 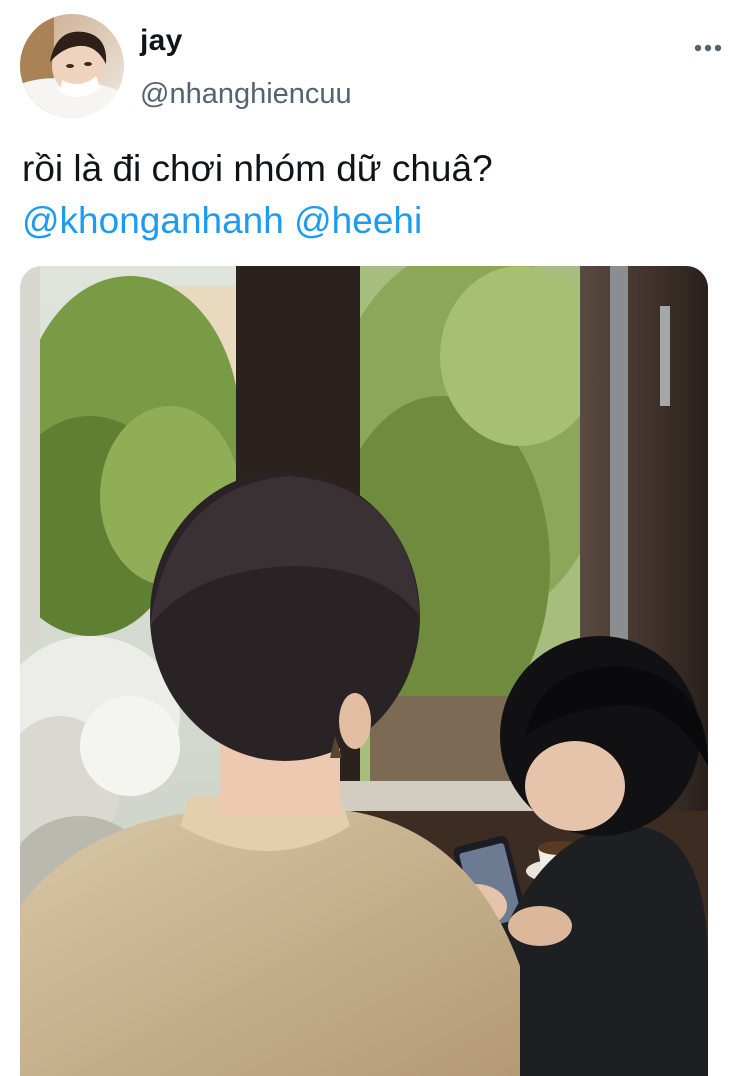 I want to click on tweet-mentions: @khonganhanh @heehi, so click(x=372, y=221).